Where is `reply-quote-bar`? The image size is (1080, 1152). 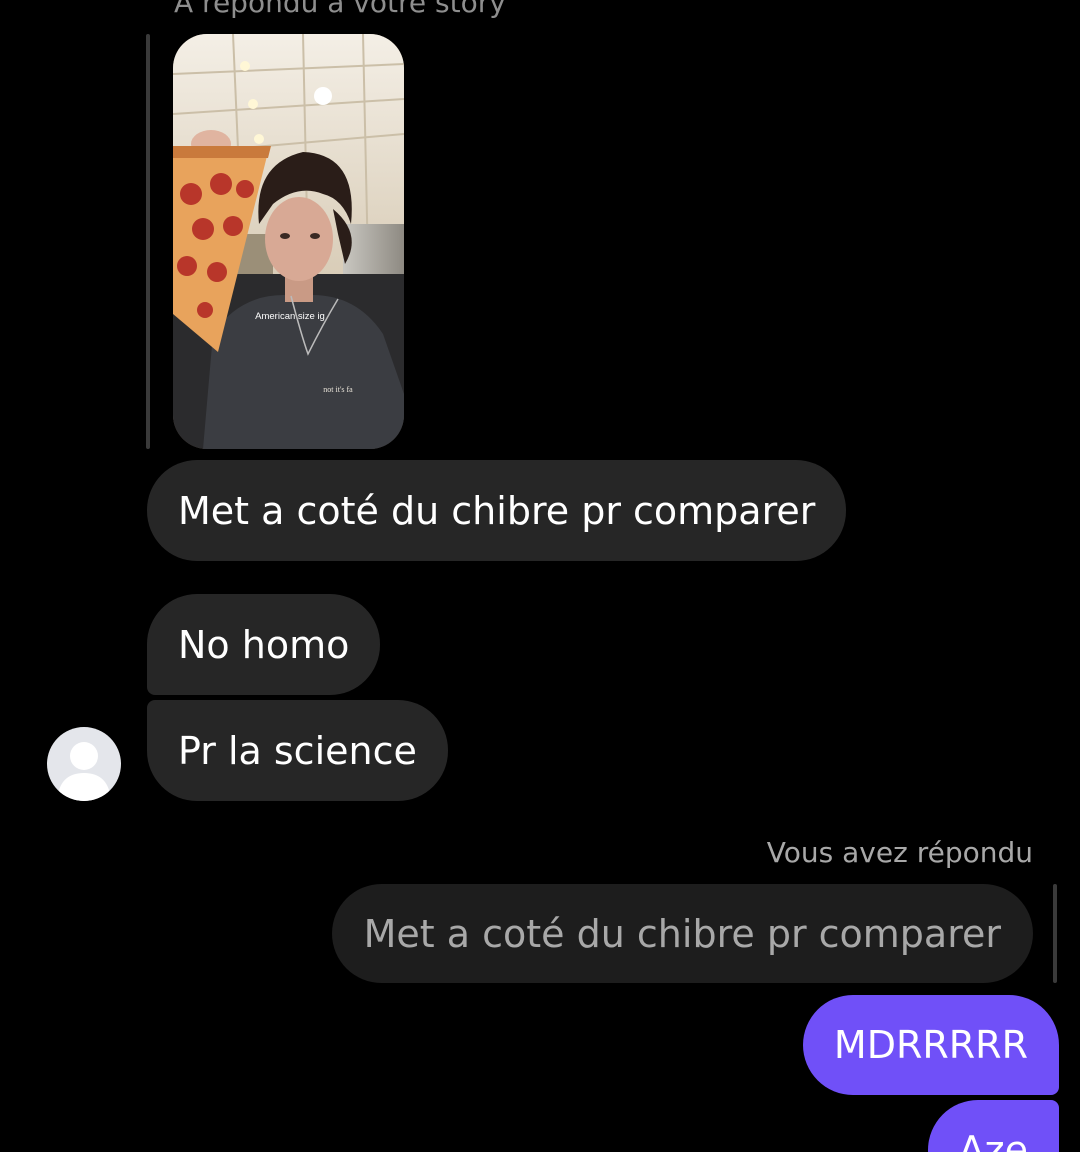
reply-quote-bar is located at coordinates (1055, 933).